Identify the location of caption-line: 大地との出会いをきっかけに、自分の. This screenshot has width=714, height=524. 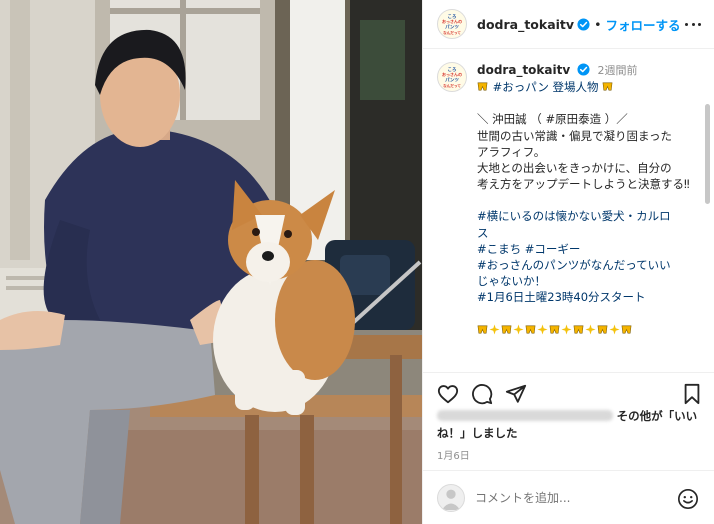
(574, 168).